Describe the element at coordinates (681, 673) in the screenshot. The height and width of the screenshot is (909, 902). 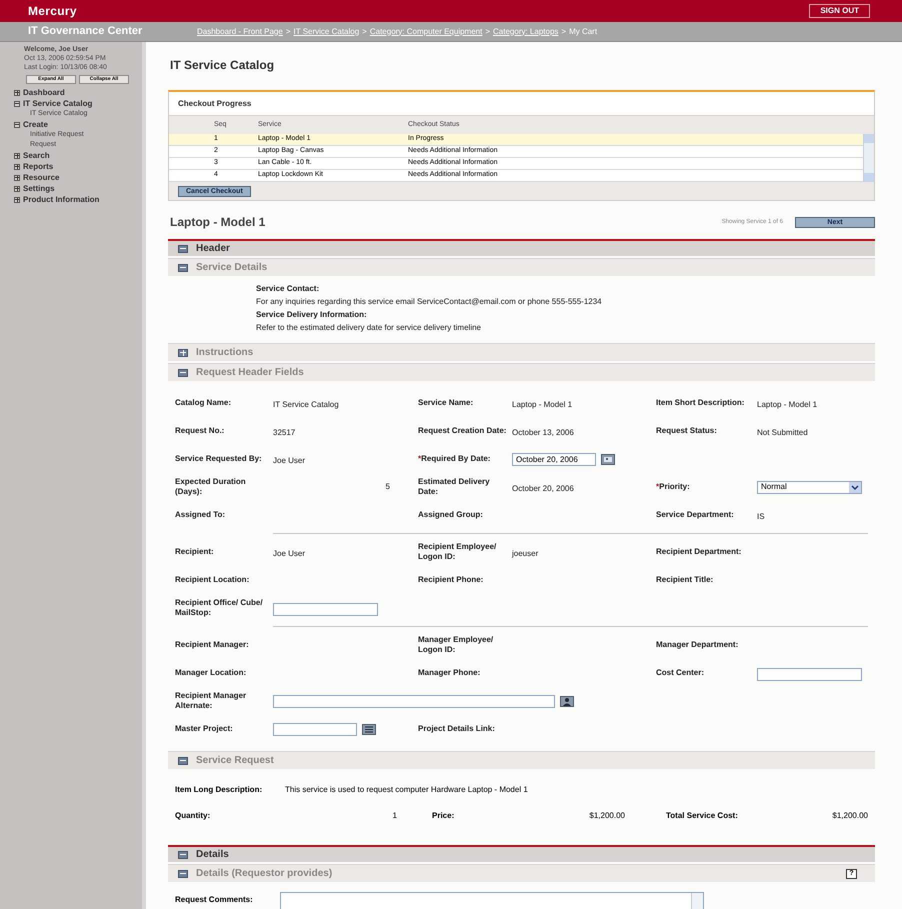
I see `field-label: Cost Center:` at that location.